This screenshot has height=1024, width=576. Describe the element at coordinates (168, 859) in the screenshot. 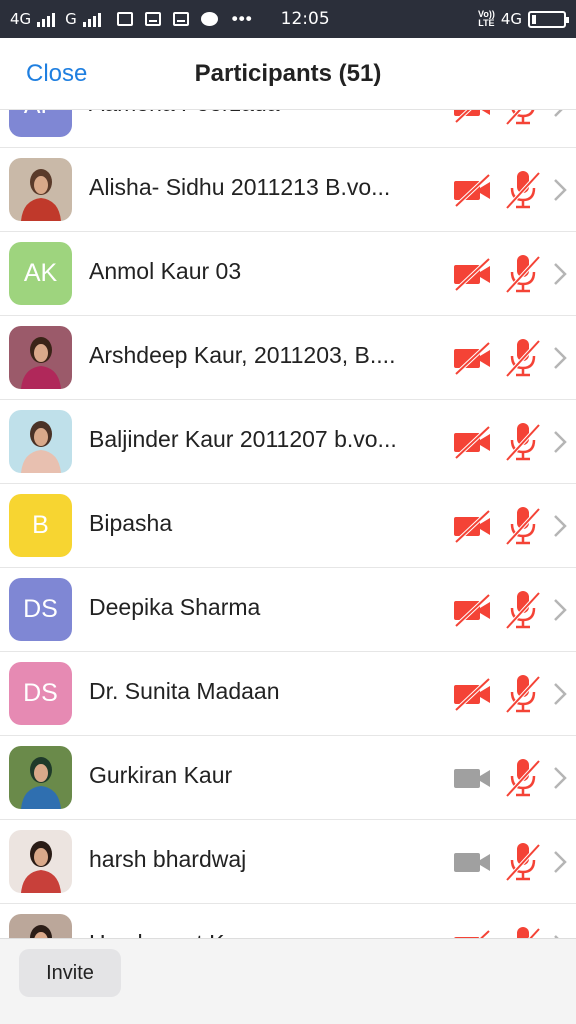

I see `participant-name: harsh bhardwaj` at that location.